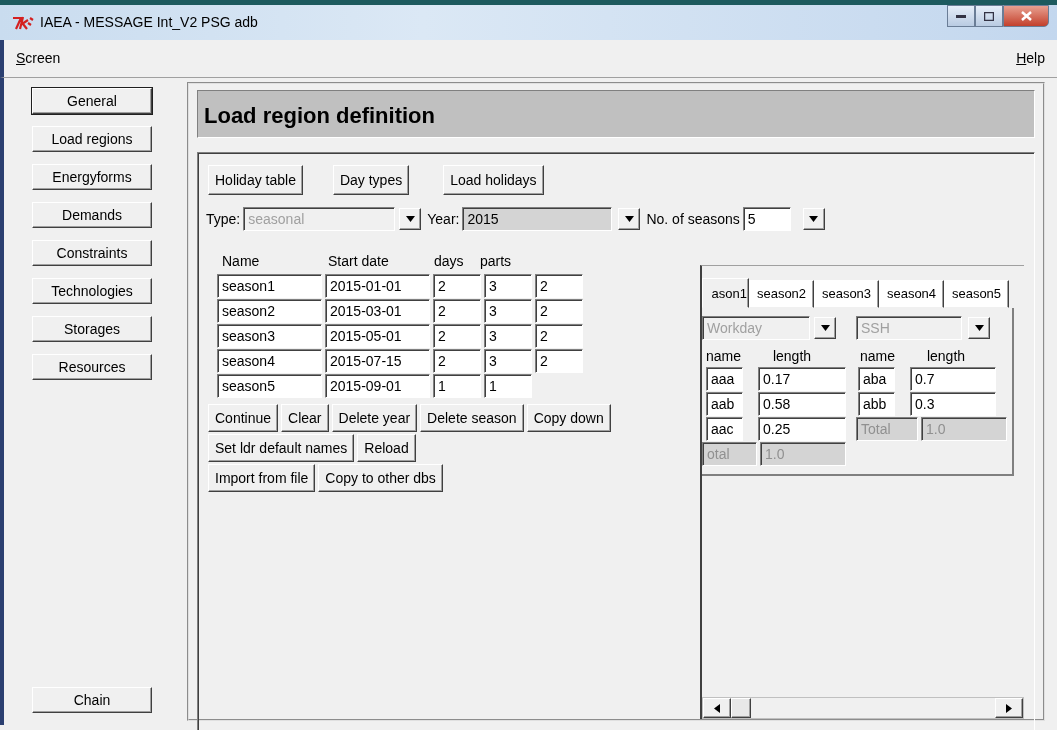 Image resolution: width=1057 pixels, height=730 pixels. I want to click on menu-item: Screen, so click(38, 58).